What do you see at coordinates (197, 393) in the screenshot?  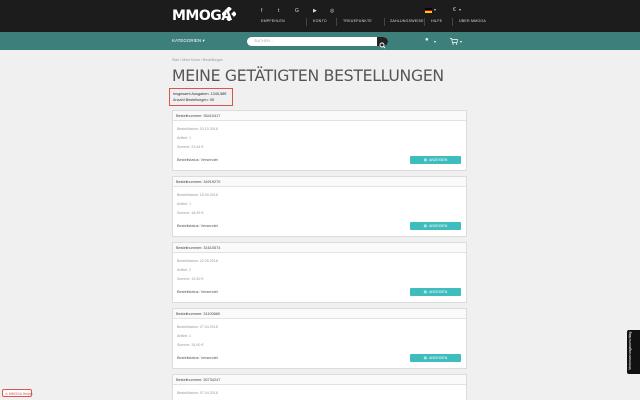 I see `order-date: Bestelldatum: 07.04.2018` at bounding box center [197, 393].